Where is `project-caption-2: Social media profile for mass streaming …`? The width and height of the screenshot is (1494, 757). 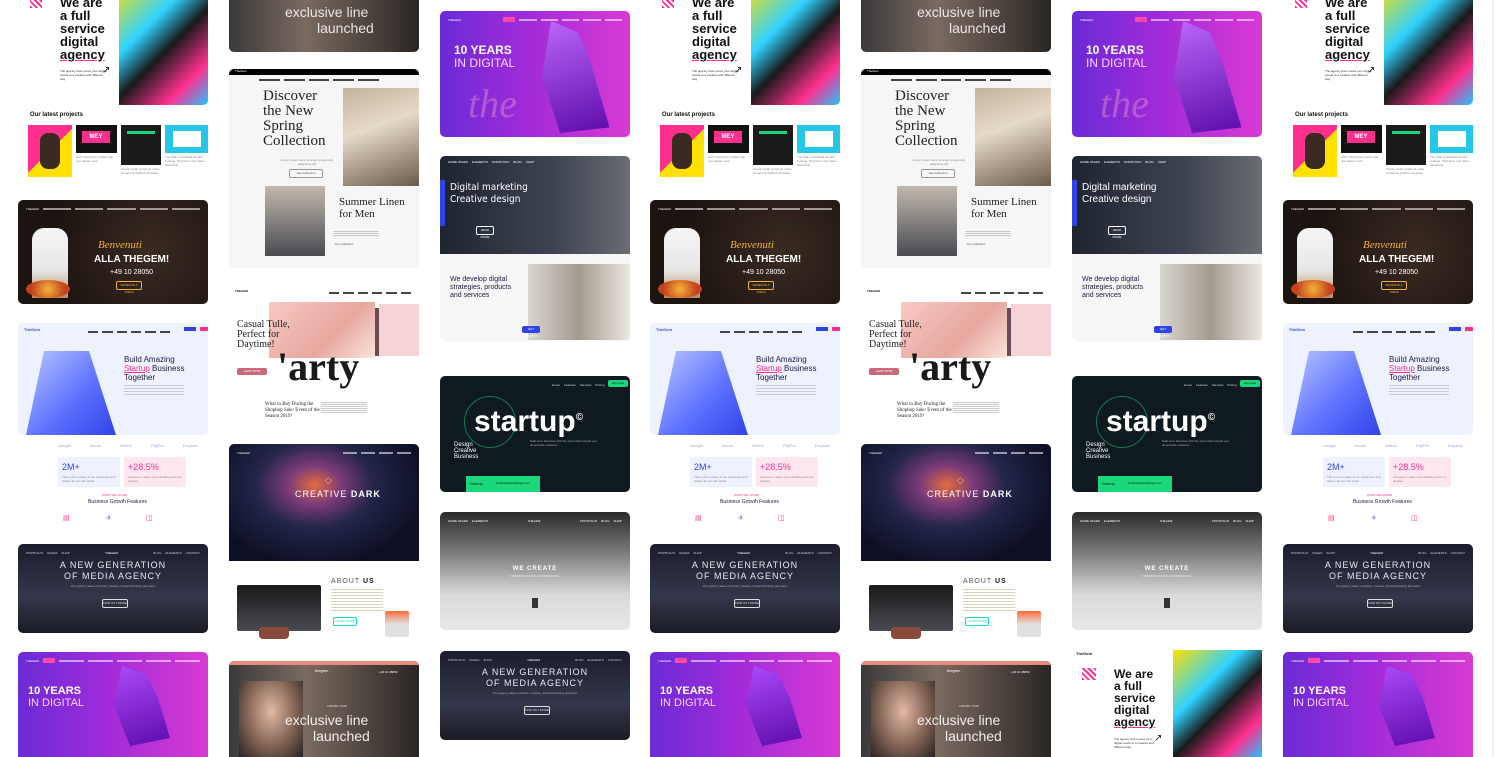 project-caption-2: Social media profile for mass streaming … is located at coordinates (1405, 171).